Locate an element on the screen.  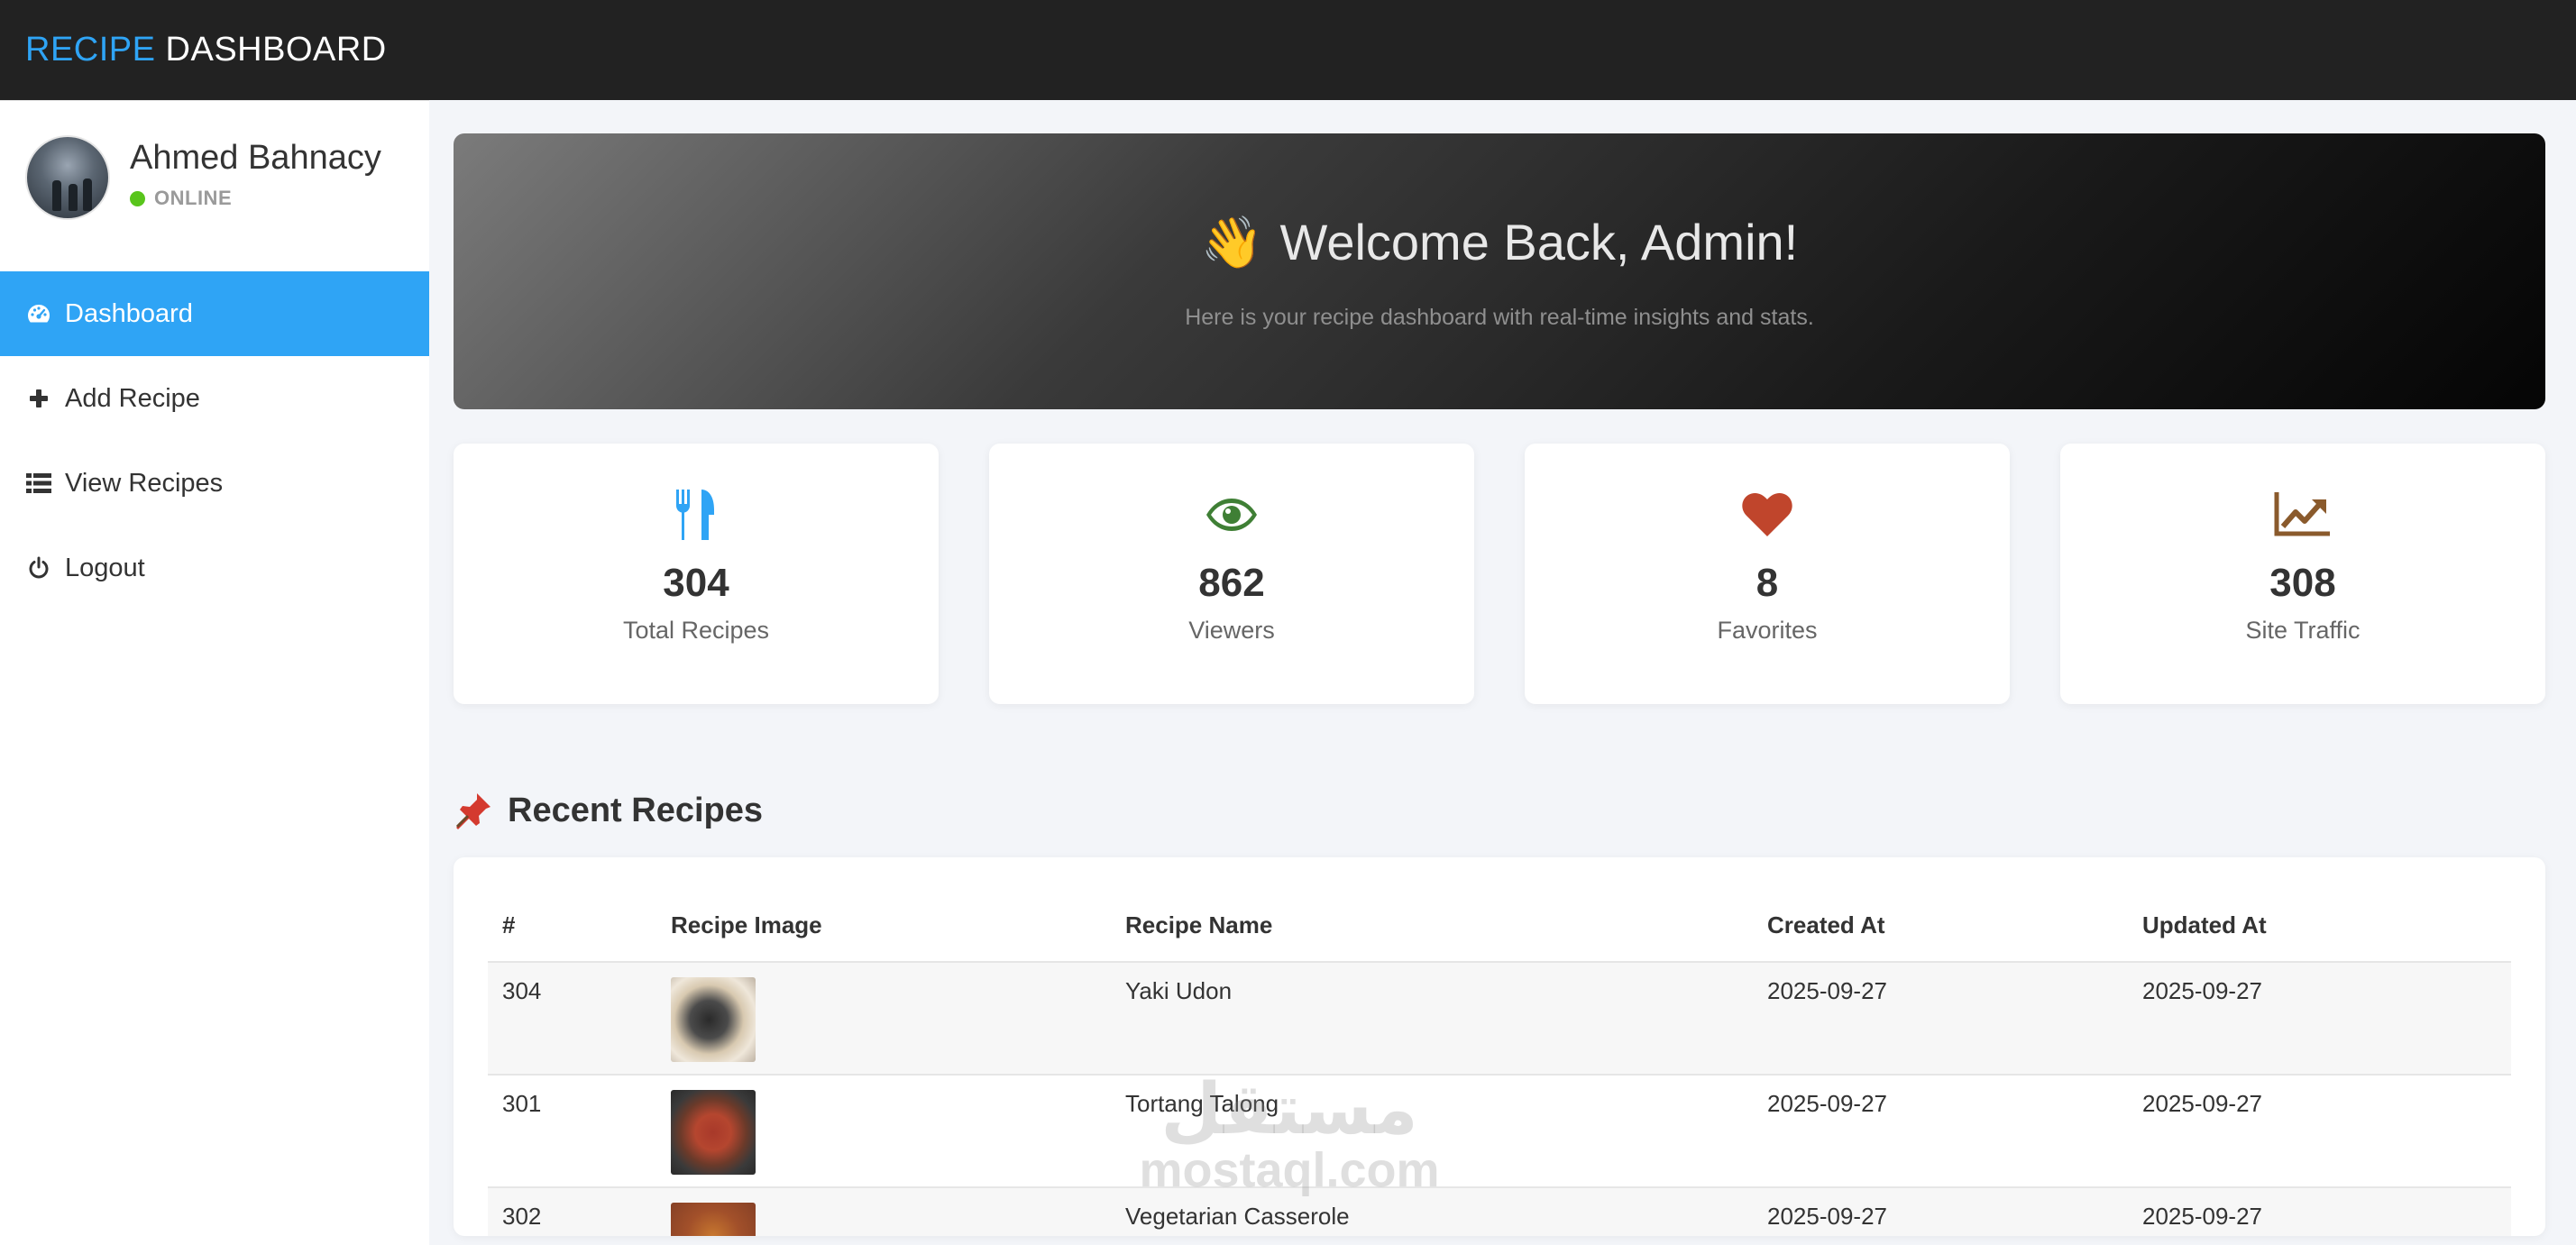
stat-card-site-traffic: 308 Site Traffic is located at coordinates (2302, 574).